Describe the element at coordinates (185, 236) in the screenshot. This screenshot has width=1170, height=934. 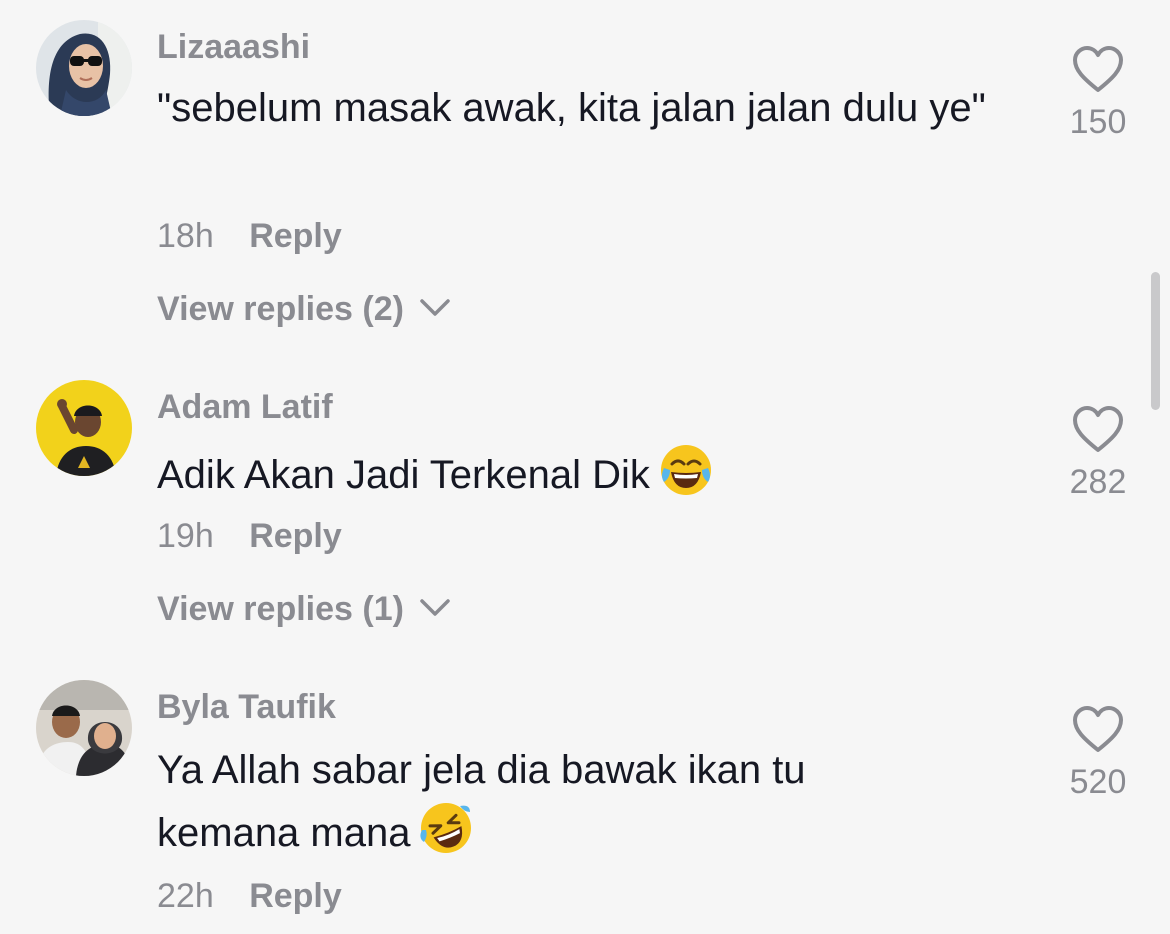
I see `comment-timestamp: 18h` at that location.